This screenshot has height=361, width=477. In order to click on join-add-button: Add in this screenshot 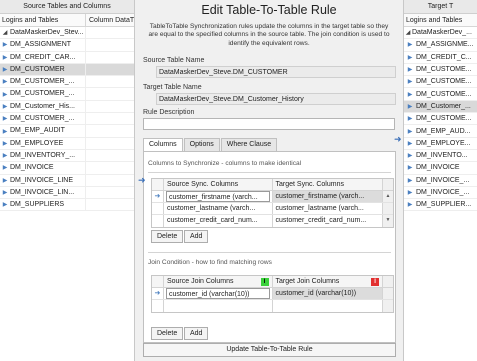, I will do `click(196, 333)`.